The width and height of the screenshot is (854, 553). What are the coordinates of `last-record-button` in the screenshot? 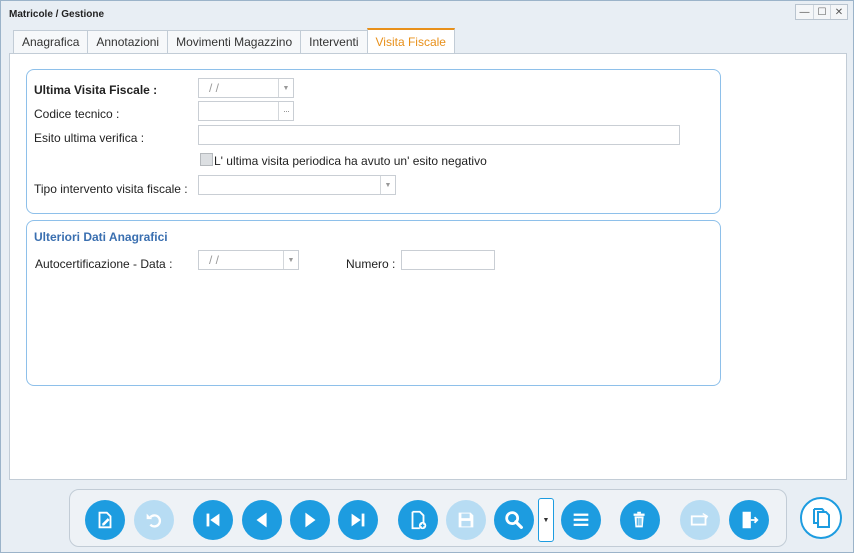 It's located at (358, 520).